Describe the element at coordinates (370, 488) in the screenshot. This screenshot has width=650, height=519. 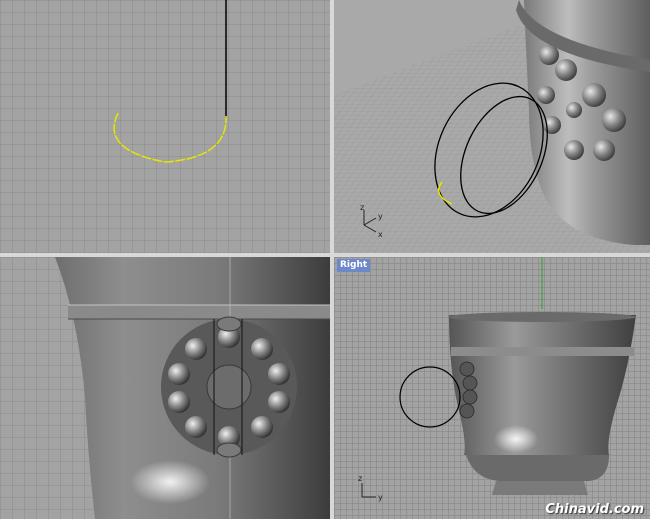
I see `axis-gizmo-icon: z y` at that location.